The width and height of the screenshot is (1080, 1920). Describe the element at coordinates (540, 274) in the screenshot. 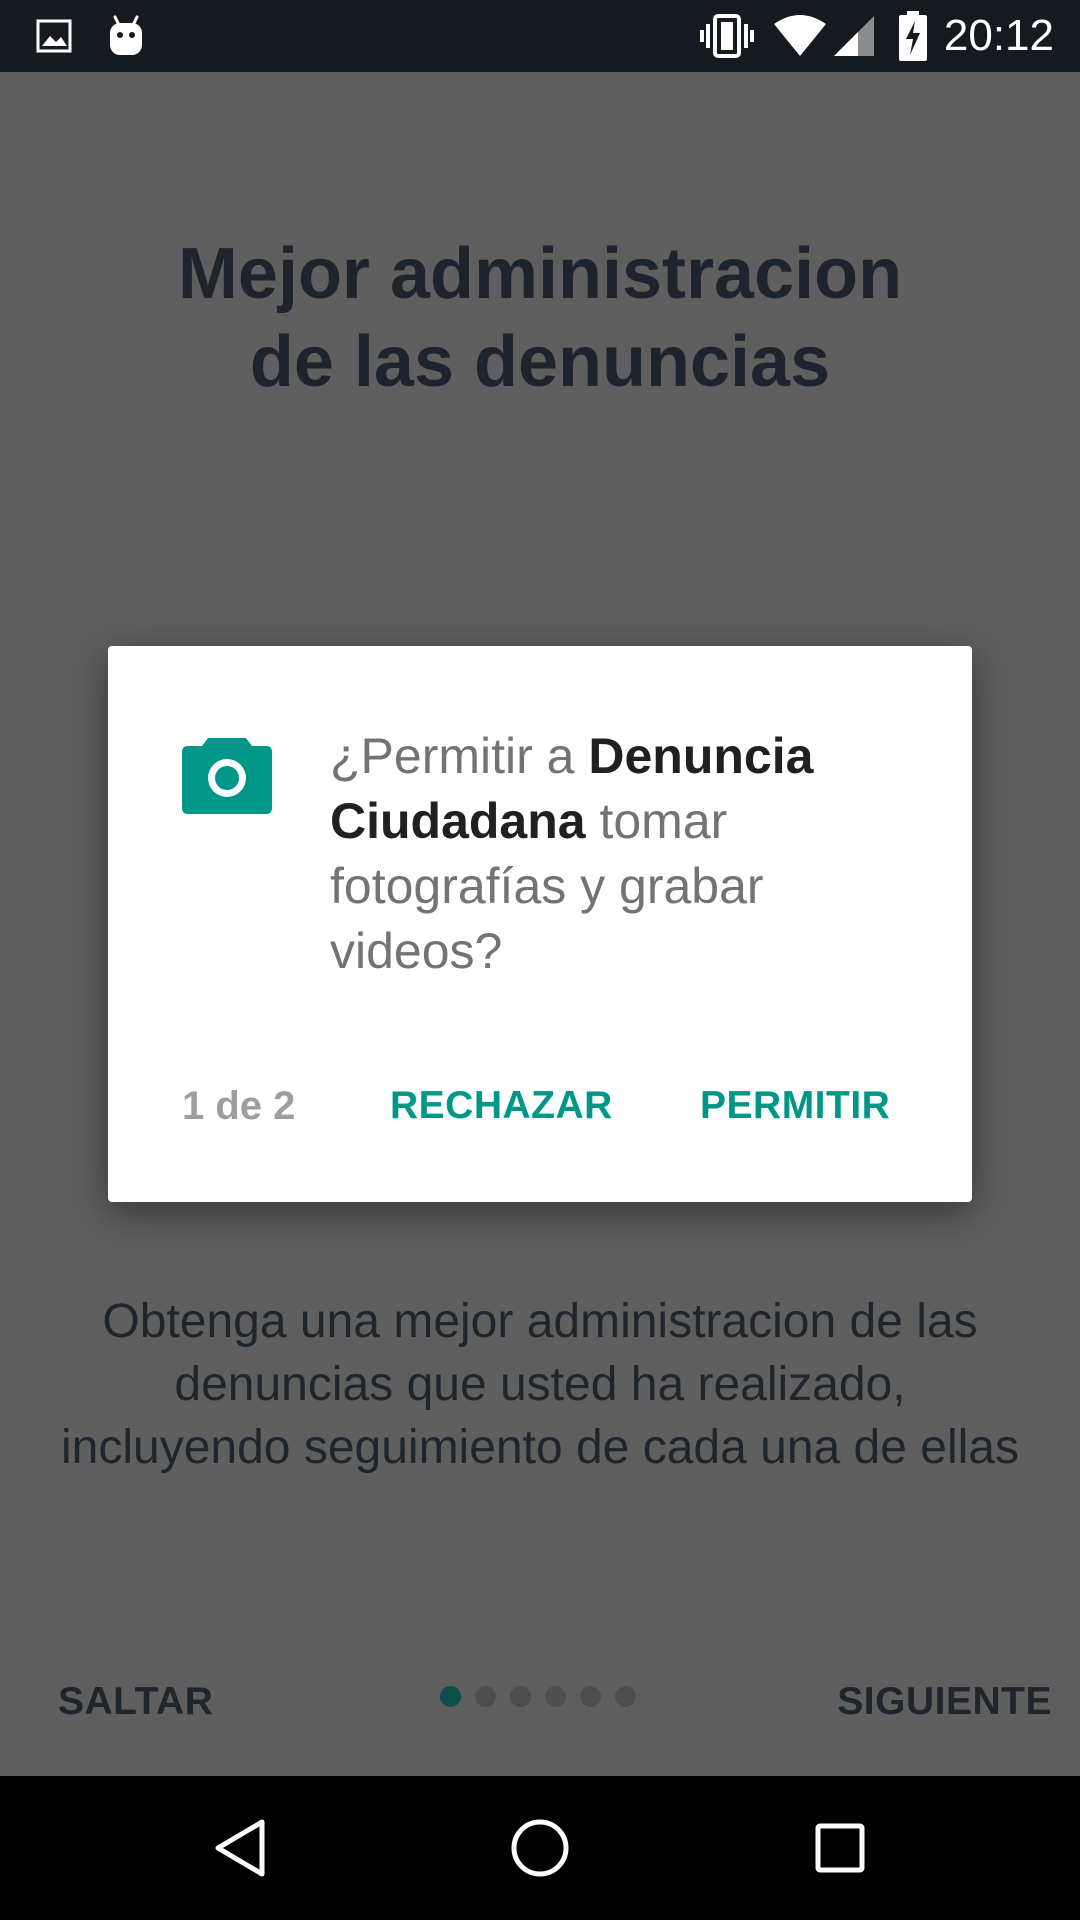

I see `title-line-1: Mejor administracion` at that location.